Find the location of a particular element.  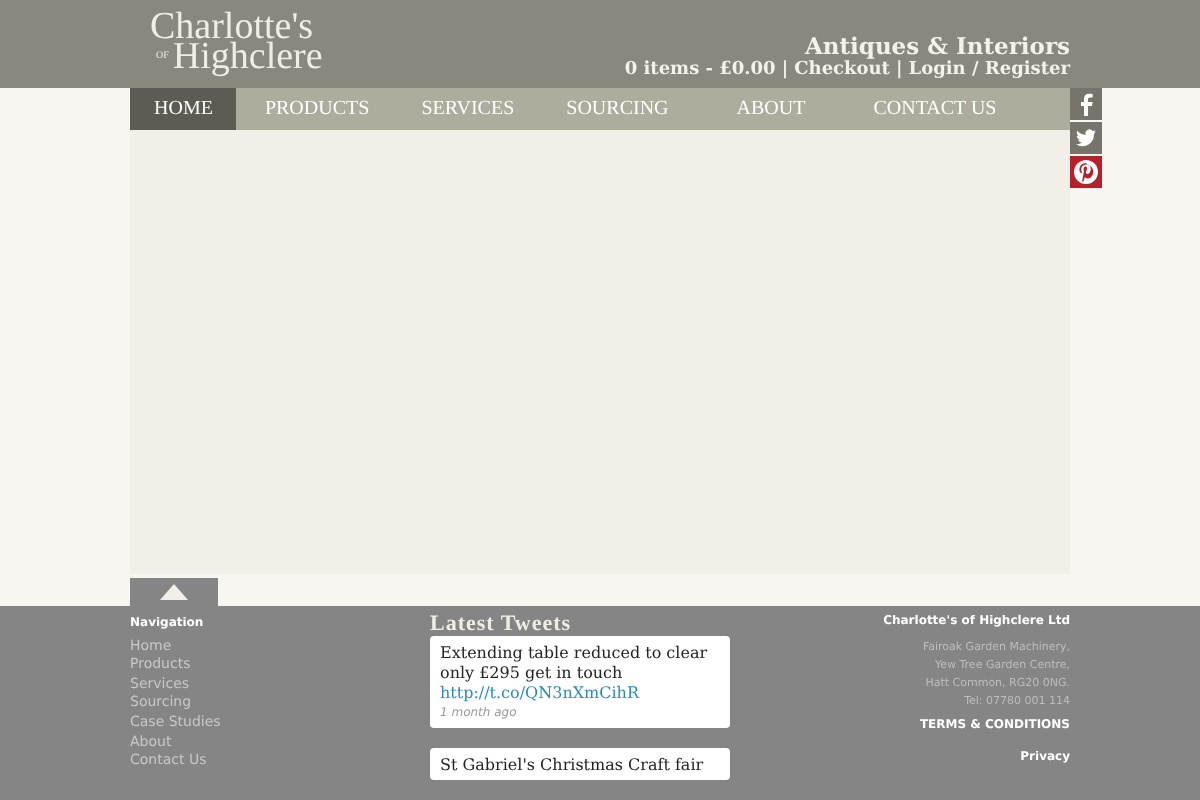

pin-icon is located at coordinates (1086, 171).